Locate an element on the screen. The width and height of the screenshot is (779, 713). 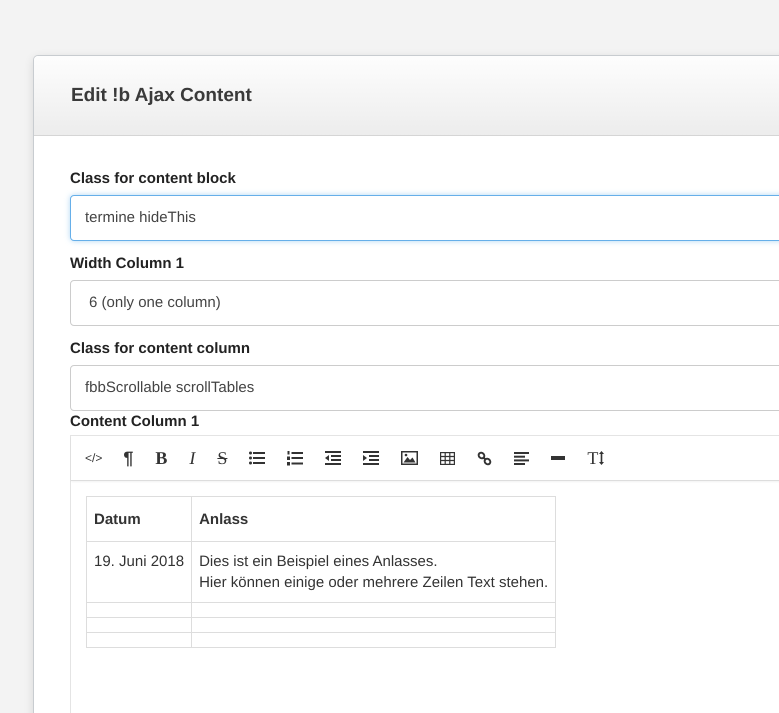
vertical-arrow-icon is located at coordinates (601, 458).